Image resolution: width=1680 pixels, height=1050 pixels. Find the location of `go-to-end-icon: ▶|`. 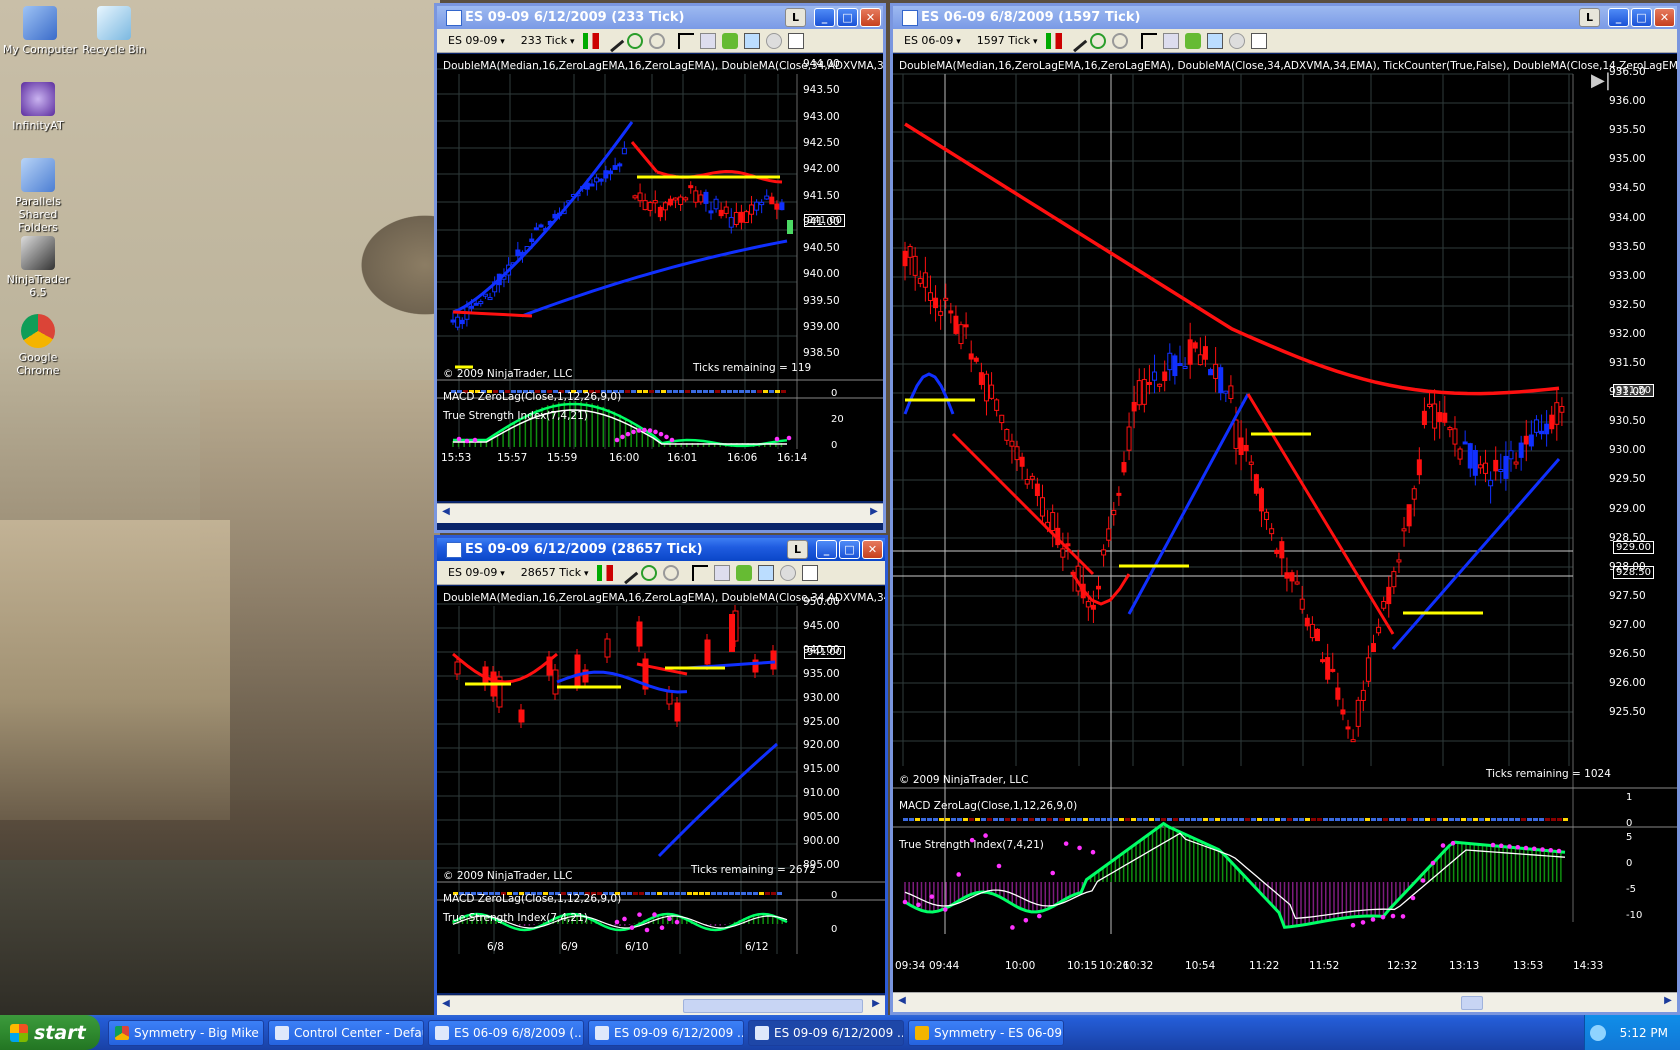

go-to-end-icon: ▶| is located at coordinates (1601, 80).